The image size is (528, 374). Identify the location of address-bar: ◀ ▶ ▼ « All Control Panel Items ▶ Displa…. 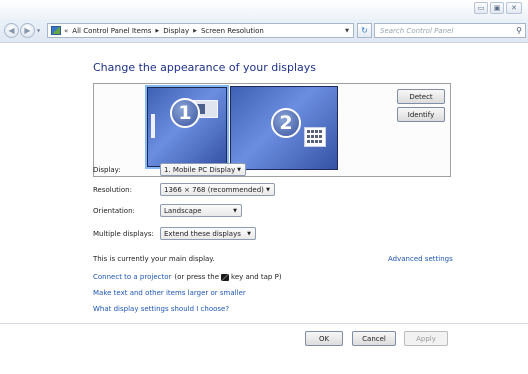
(264, 31).